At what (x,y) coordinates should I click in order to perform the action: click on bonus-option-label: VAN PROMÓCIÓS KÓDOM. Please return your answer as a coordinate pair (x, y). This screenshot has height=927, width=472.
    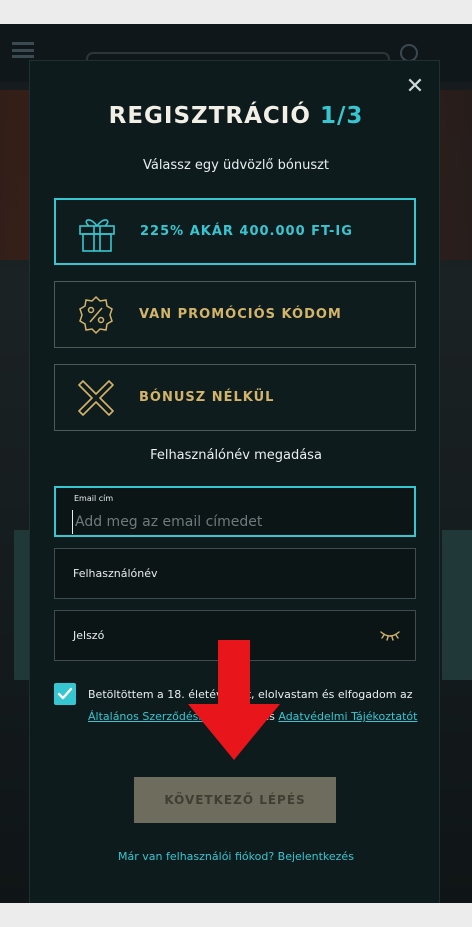
    Looking at the image, I should click on (240, 314).